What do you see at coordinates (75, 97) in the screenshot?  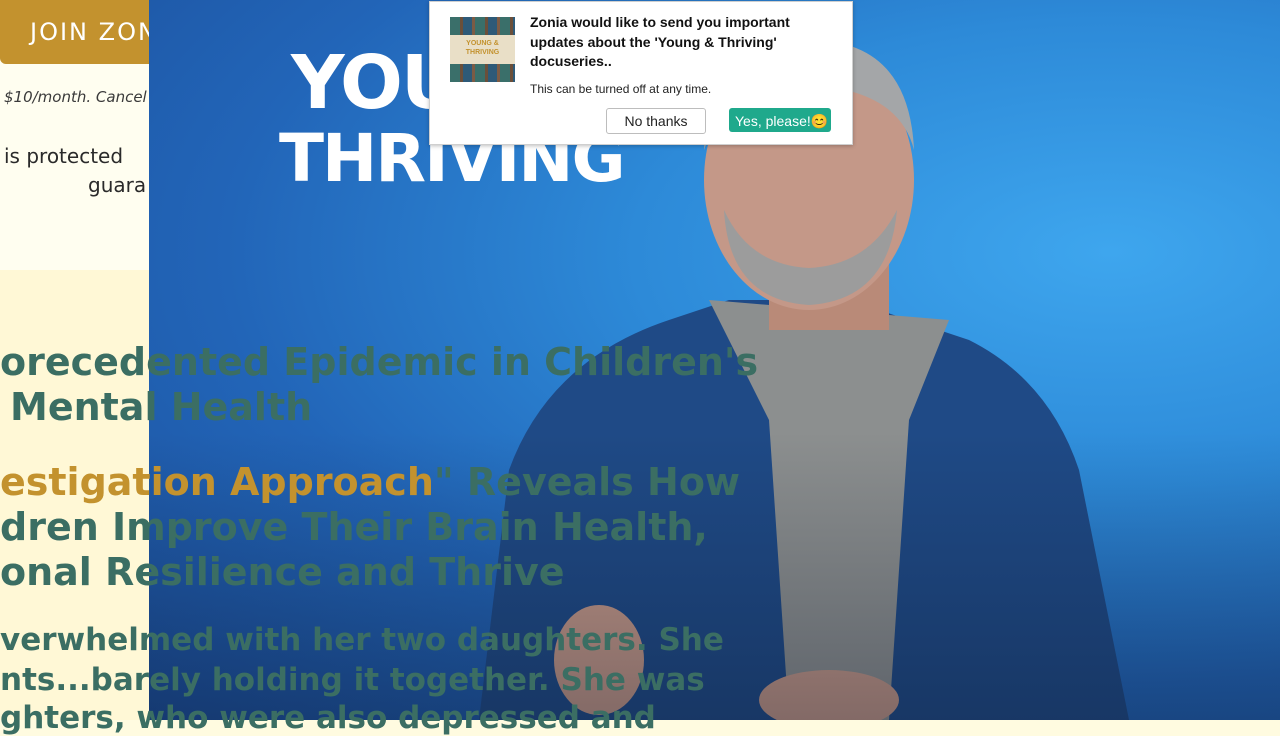 I see `price-note: $10/month. Cancel` at bounding box center [75, 97].